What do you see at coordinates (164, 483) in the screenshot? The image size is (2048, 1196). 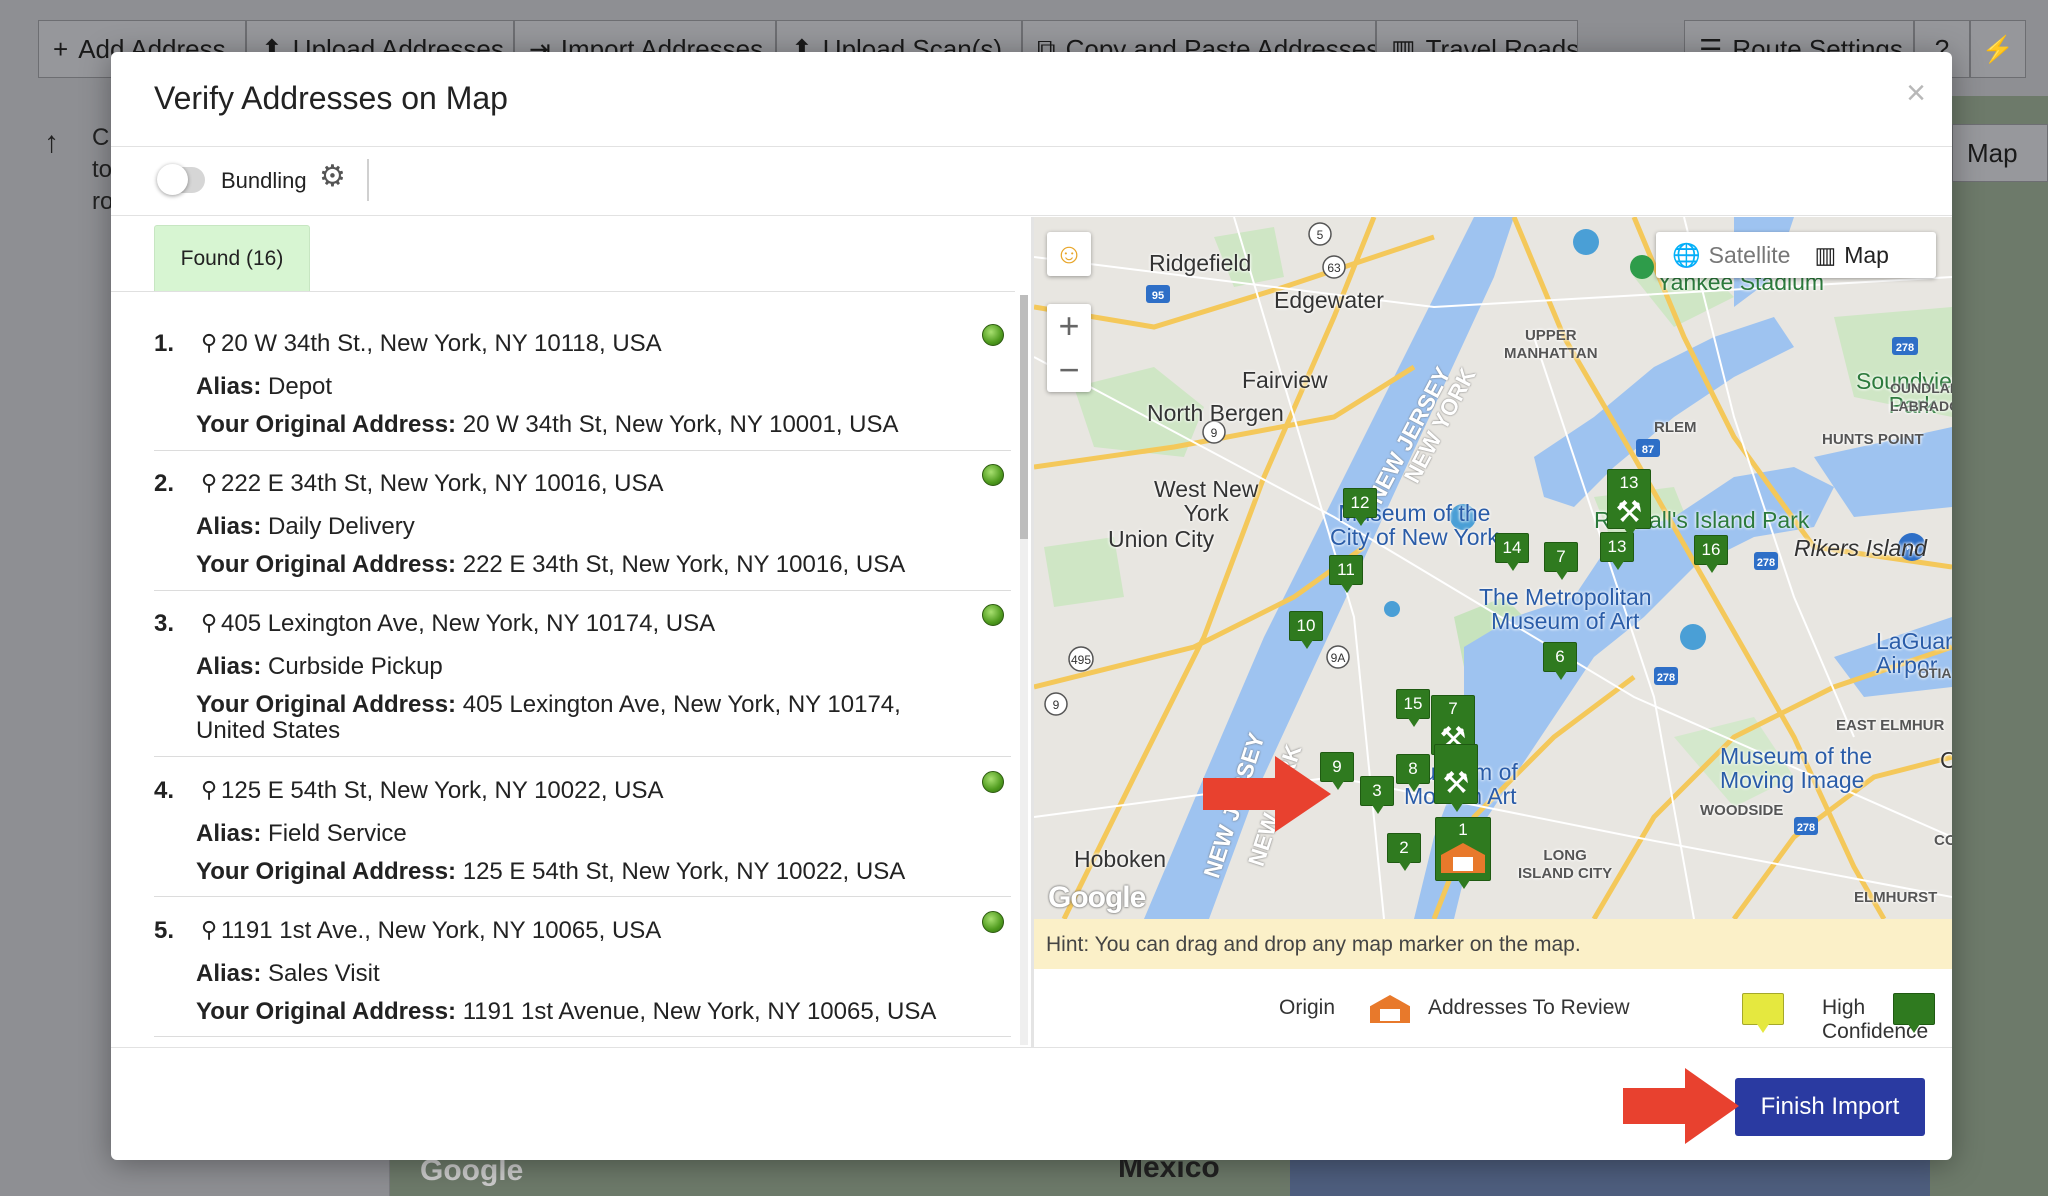 I see `address-number: 2.` at bounding box center [164, 483].